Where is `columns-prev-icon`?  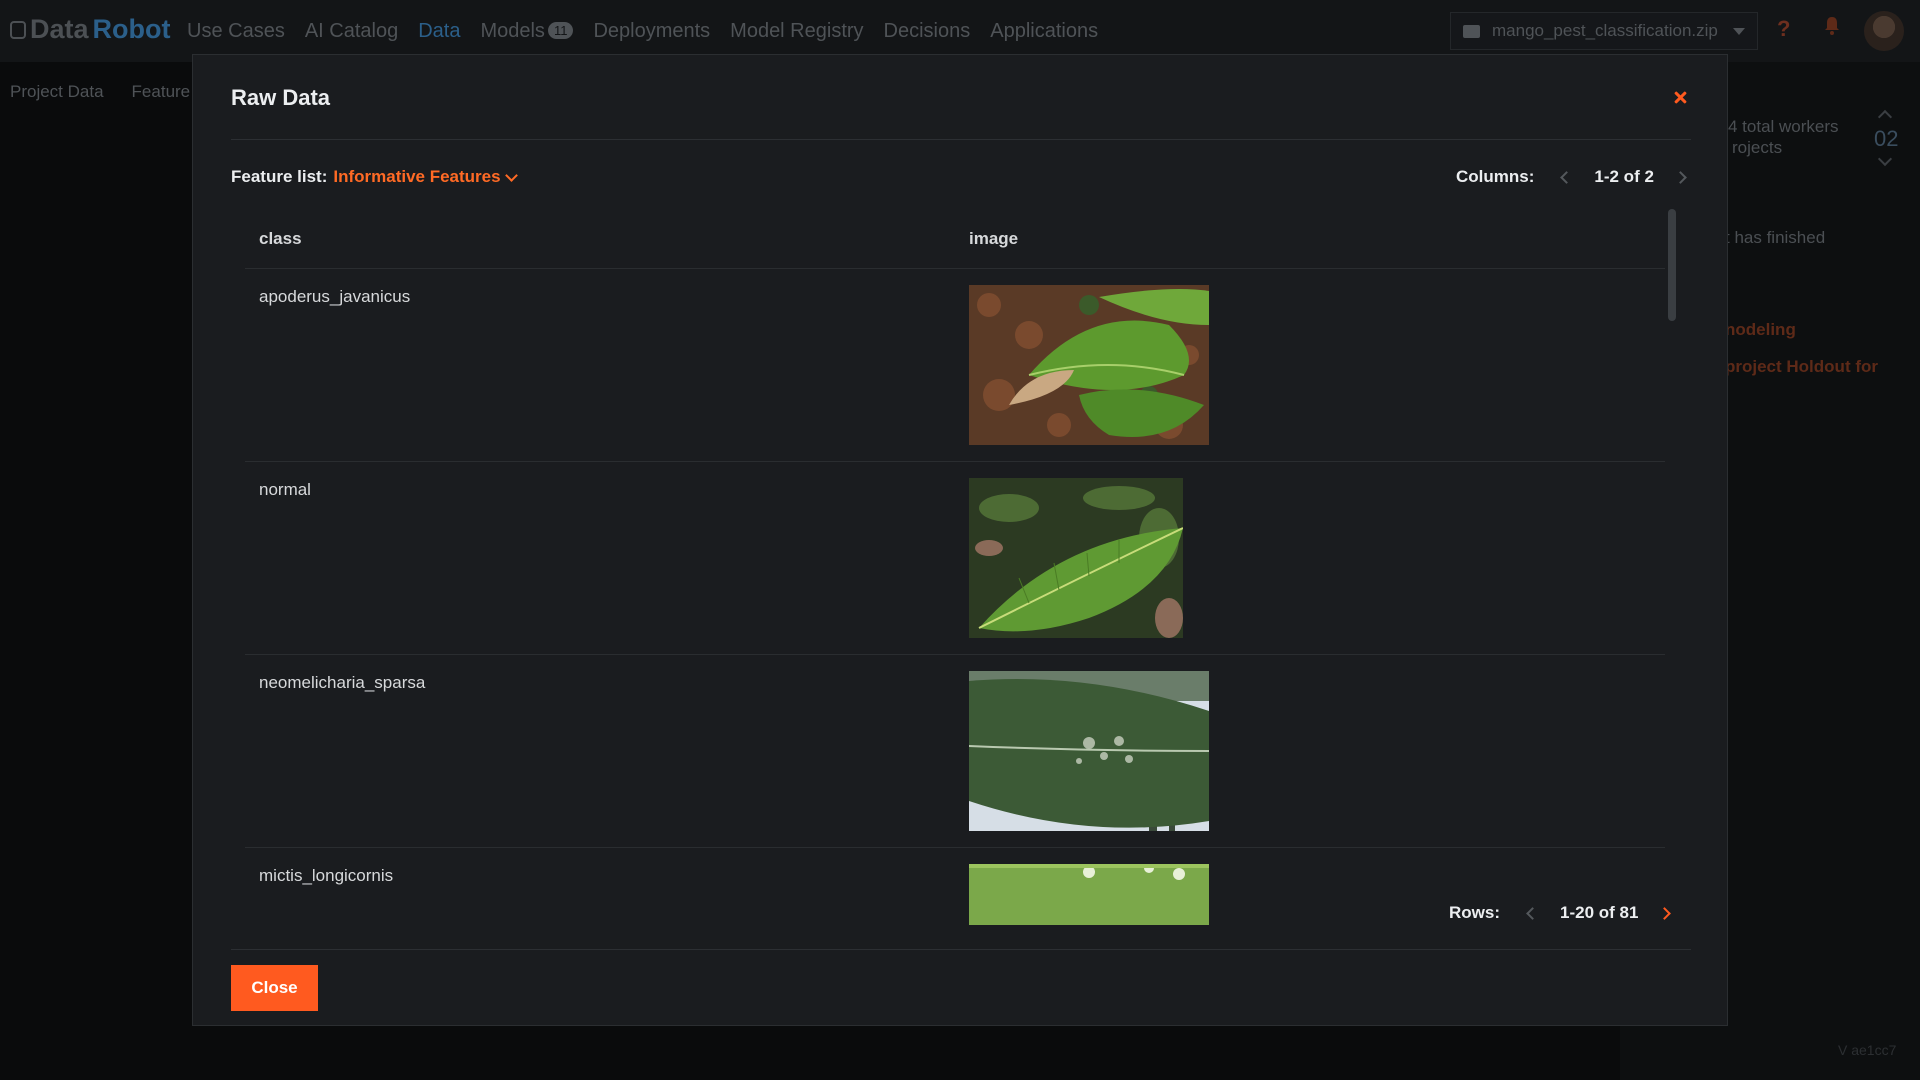
columns-prev-icon is located at coordinates (1566, 177).